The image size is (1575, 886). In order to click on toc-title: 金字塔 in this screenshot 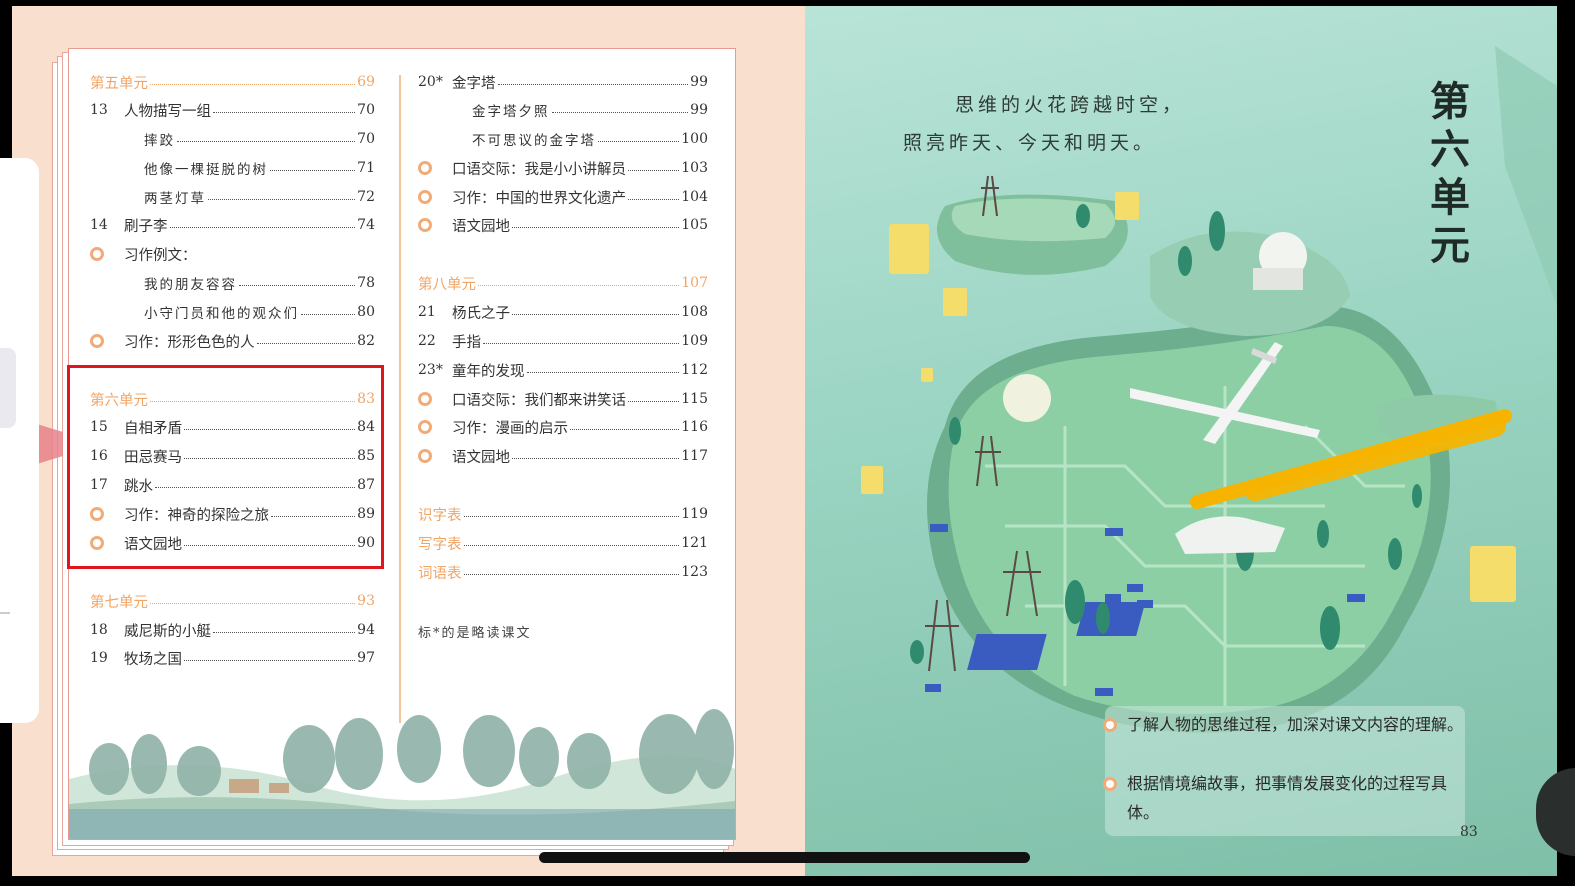, I will do `click(474, 83)`.